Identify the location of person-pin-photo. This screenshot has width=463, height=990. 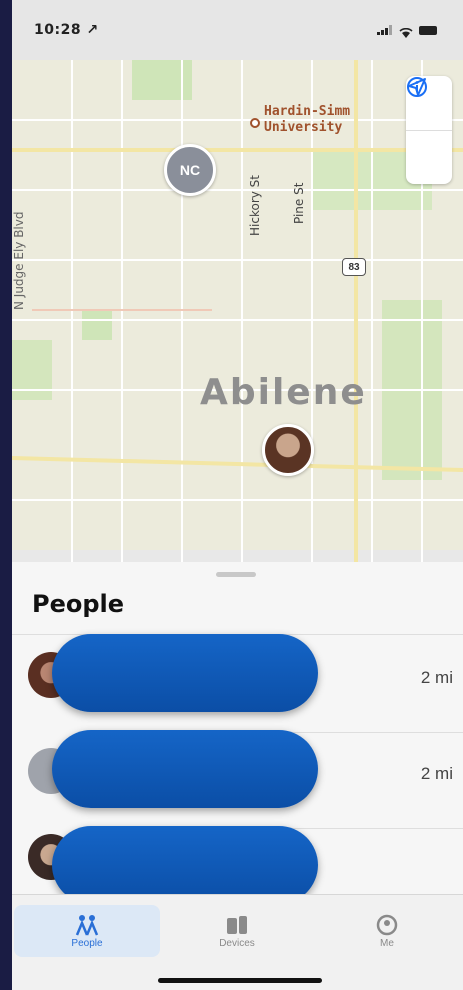
(288, 450).